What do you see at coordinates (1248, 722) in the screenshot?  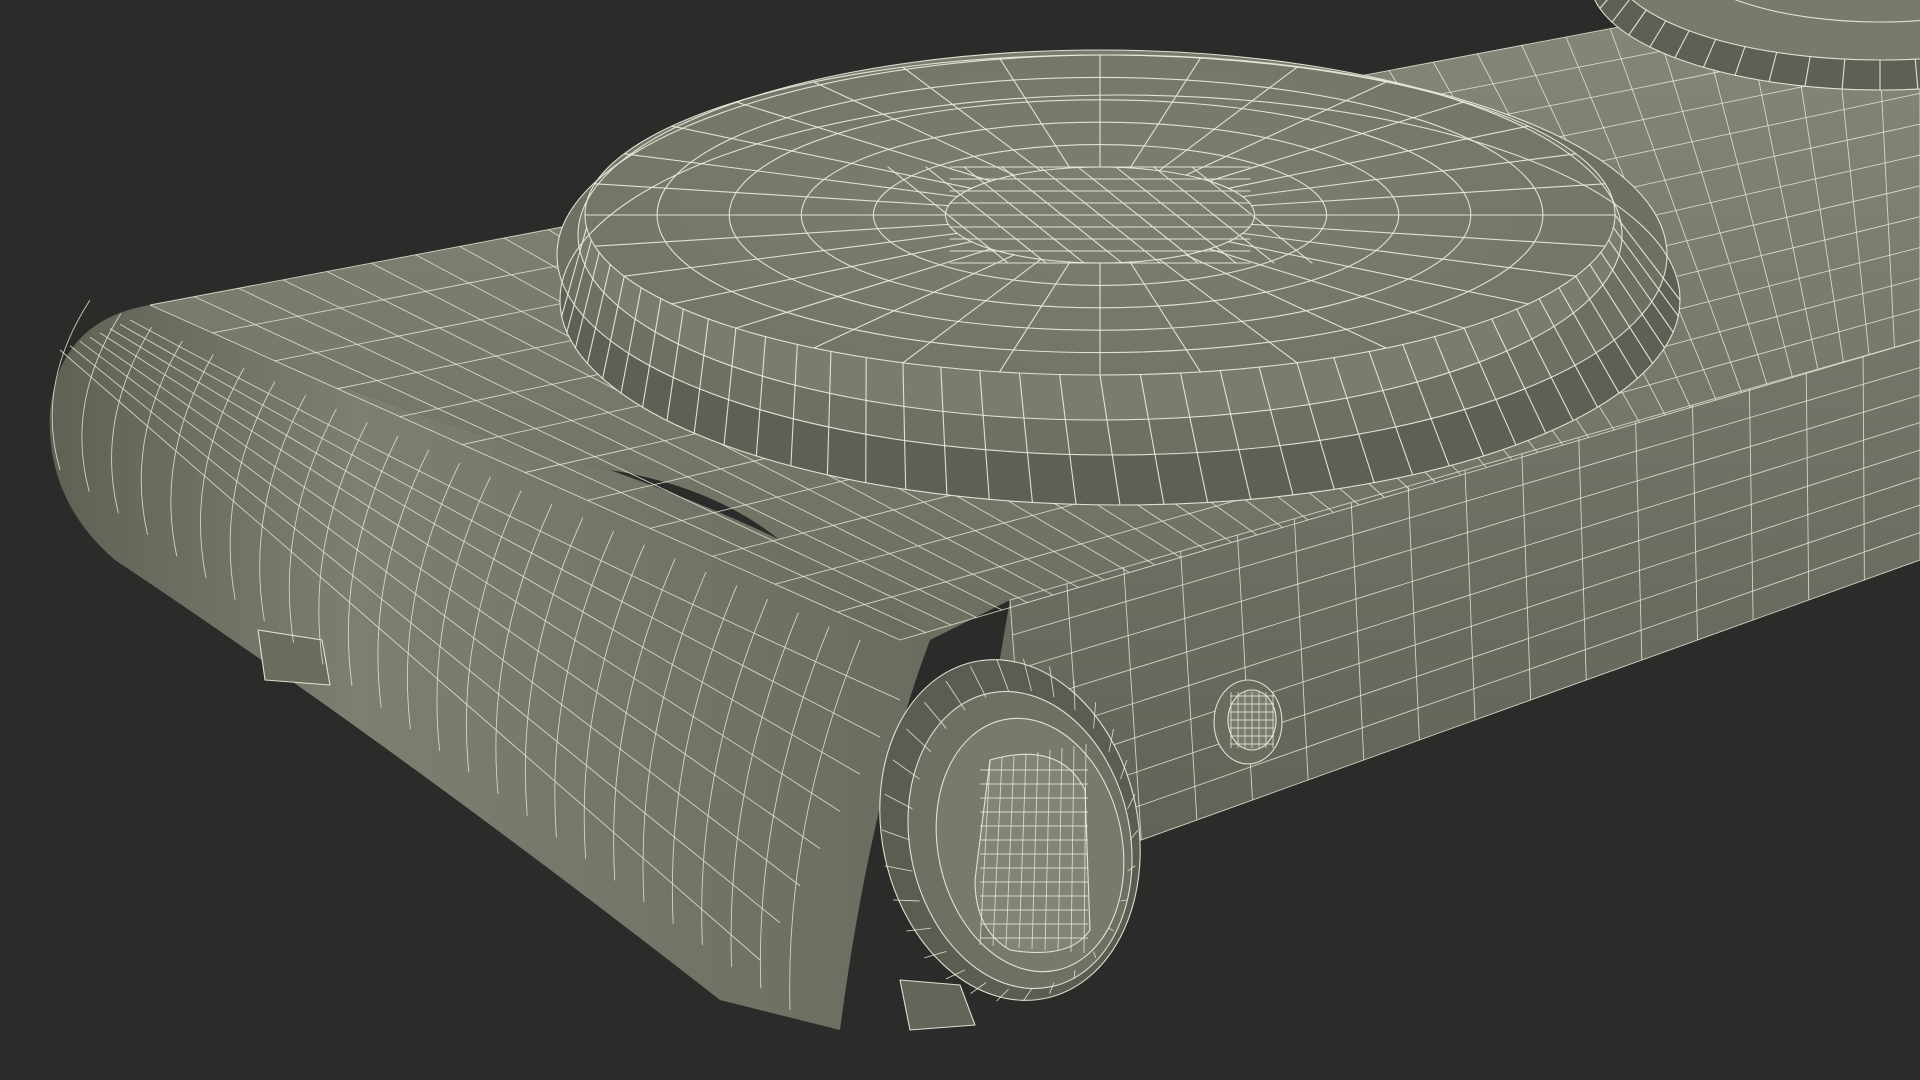 I see `indicator-light` at bounding box center [1248, 722].